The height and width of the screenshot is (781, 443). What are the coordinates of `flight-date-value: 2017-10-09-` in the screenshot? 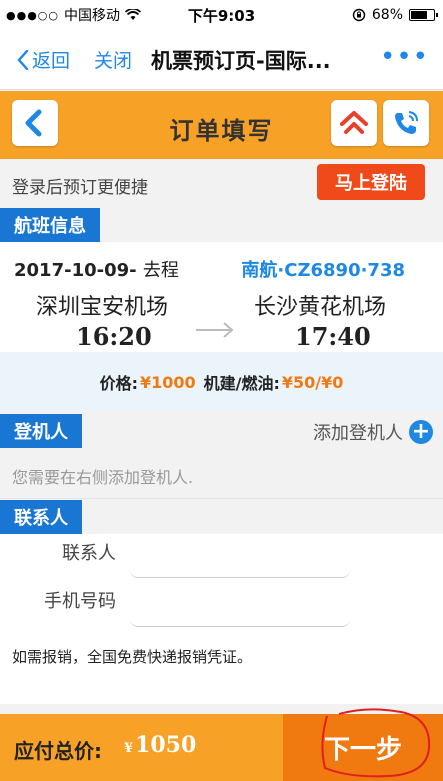 It's located at (75, 270).